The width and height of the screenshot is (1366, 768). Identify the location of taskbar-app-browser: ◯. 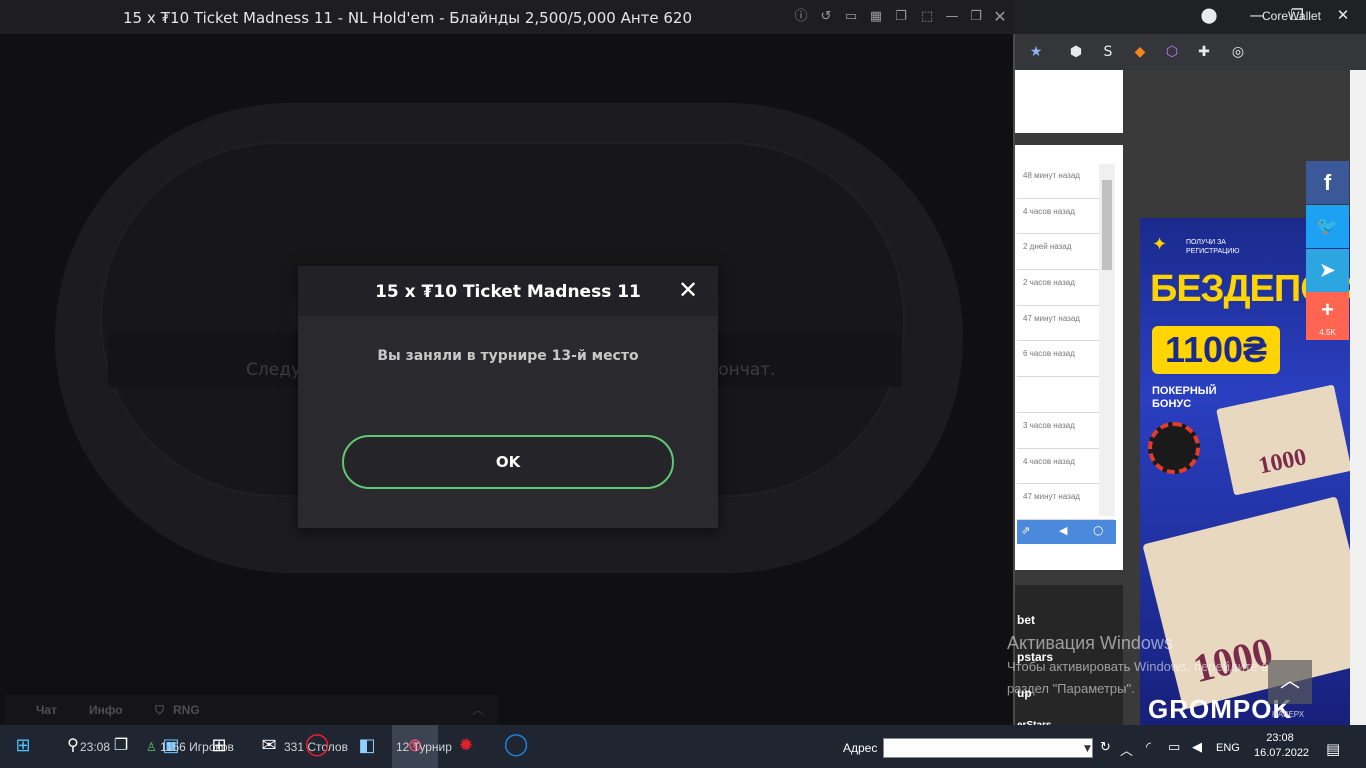
(516, 746).